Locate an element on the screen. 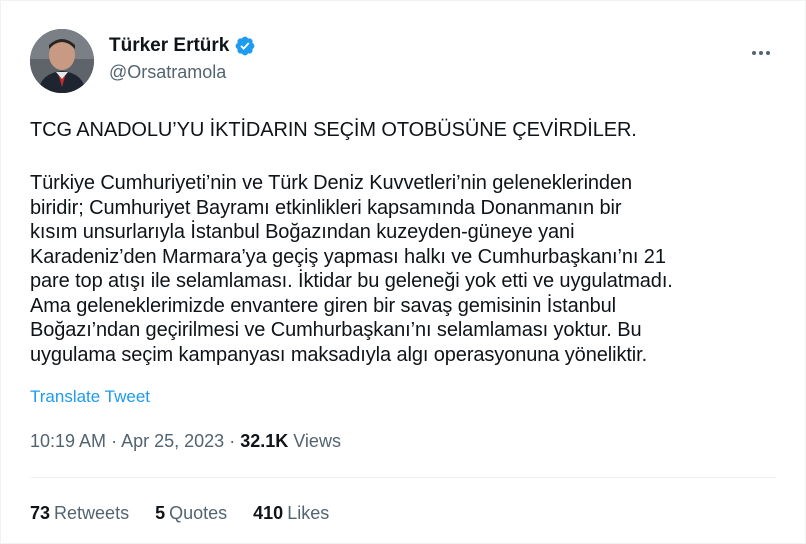 The width and height of the screenshot is (806, 544). views-label: Views is located at coordinates (317, 441).